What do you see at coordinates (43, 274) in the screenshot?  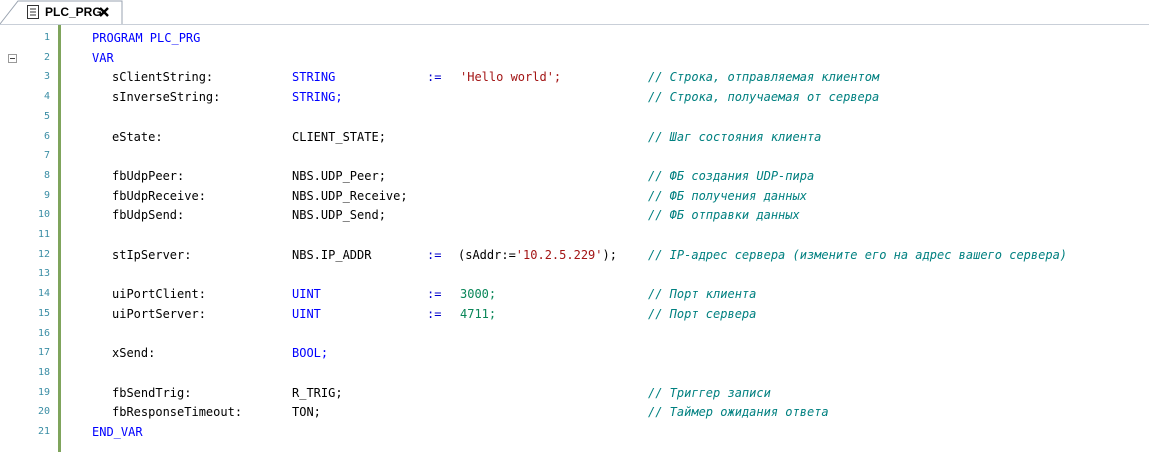 I see `line-number: 13` at bounding box center [43, 274].